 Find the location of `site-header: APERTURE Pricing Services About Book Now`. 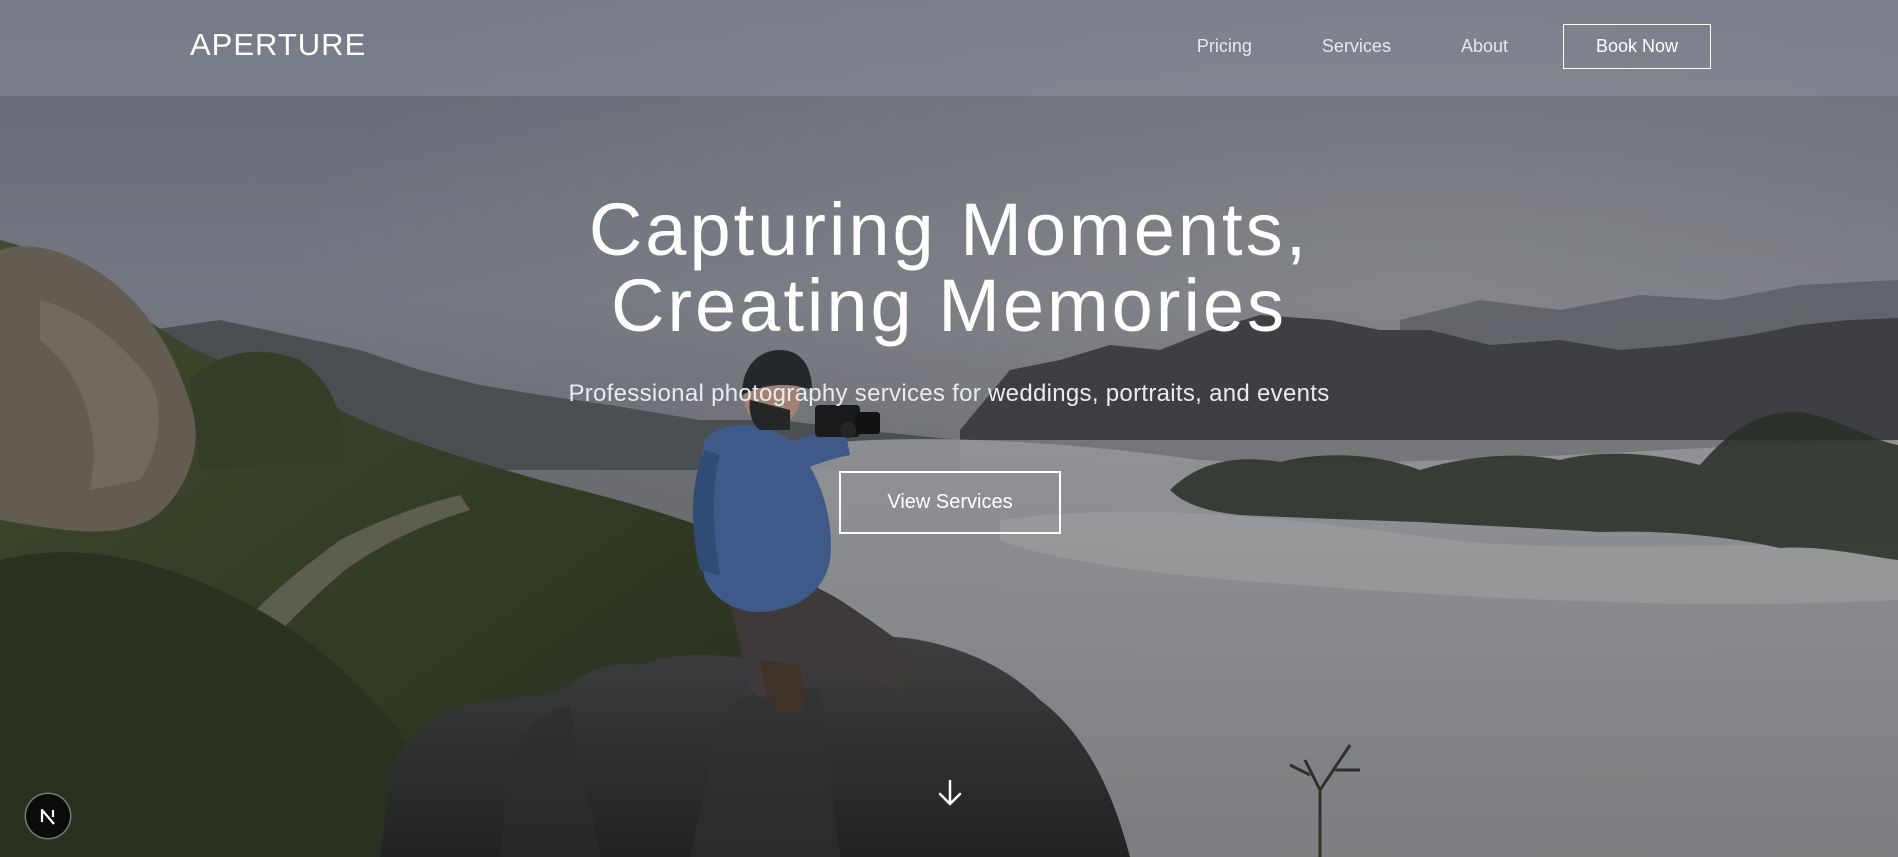

site-header: APERTURE Pricing Services About Book Now is located at coordinates (949, 48).